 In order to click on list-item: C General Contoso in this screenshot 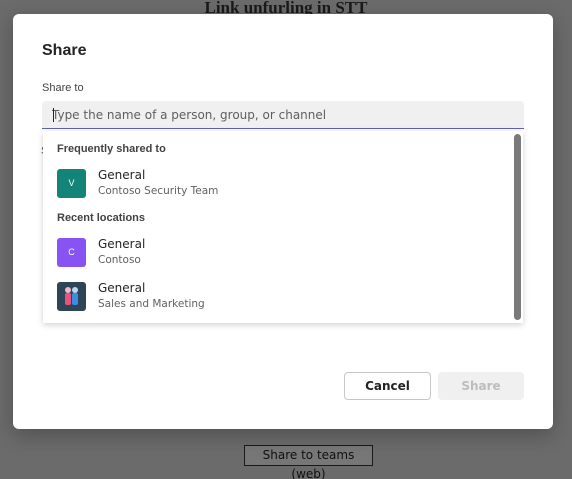, I will do `click(277, 253)`.